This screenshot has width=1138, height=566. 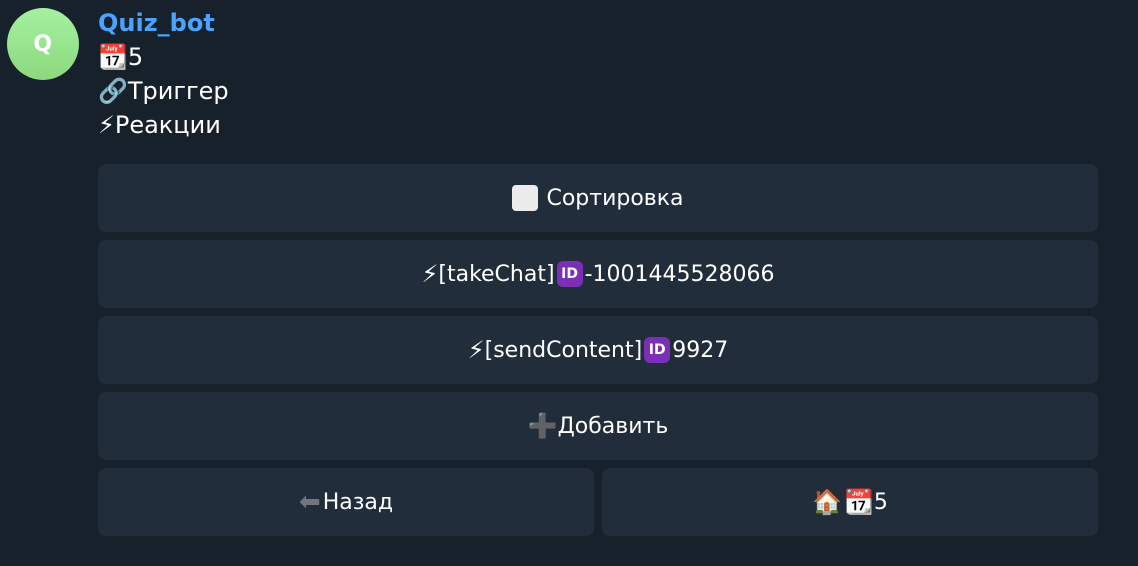 I want to click on sort-button-content: Сортировка, so click(x=598, y=198).